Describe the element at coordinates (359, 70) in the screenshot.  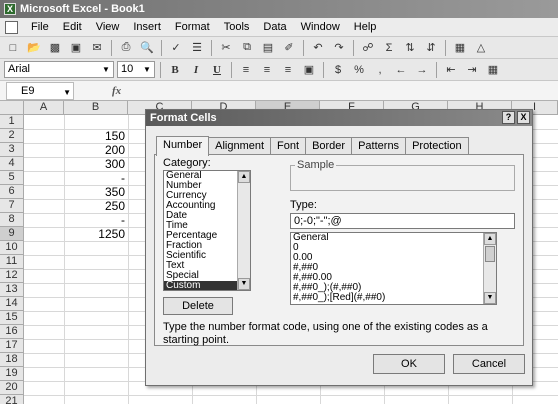
I see `percent-button: %` at that location.